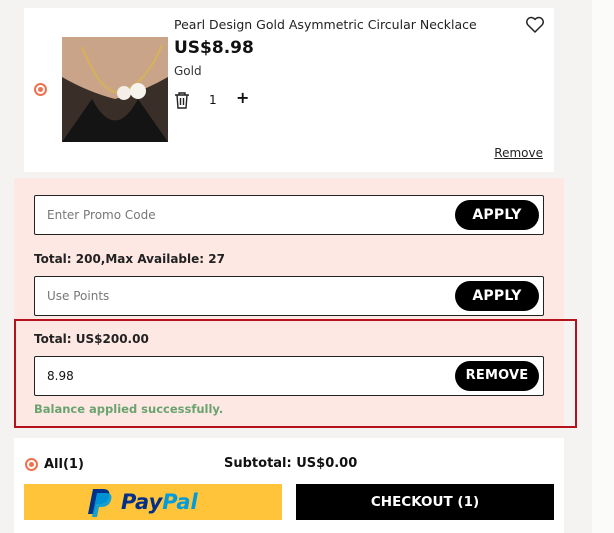  I want to click on promo-code-field: APPLY, so click(289, 215).